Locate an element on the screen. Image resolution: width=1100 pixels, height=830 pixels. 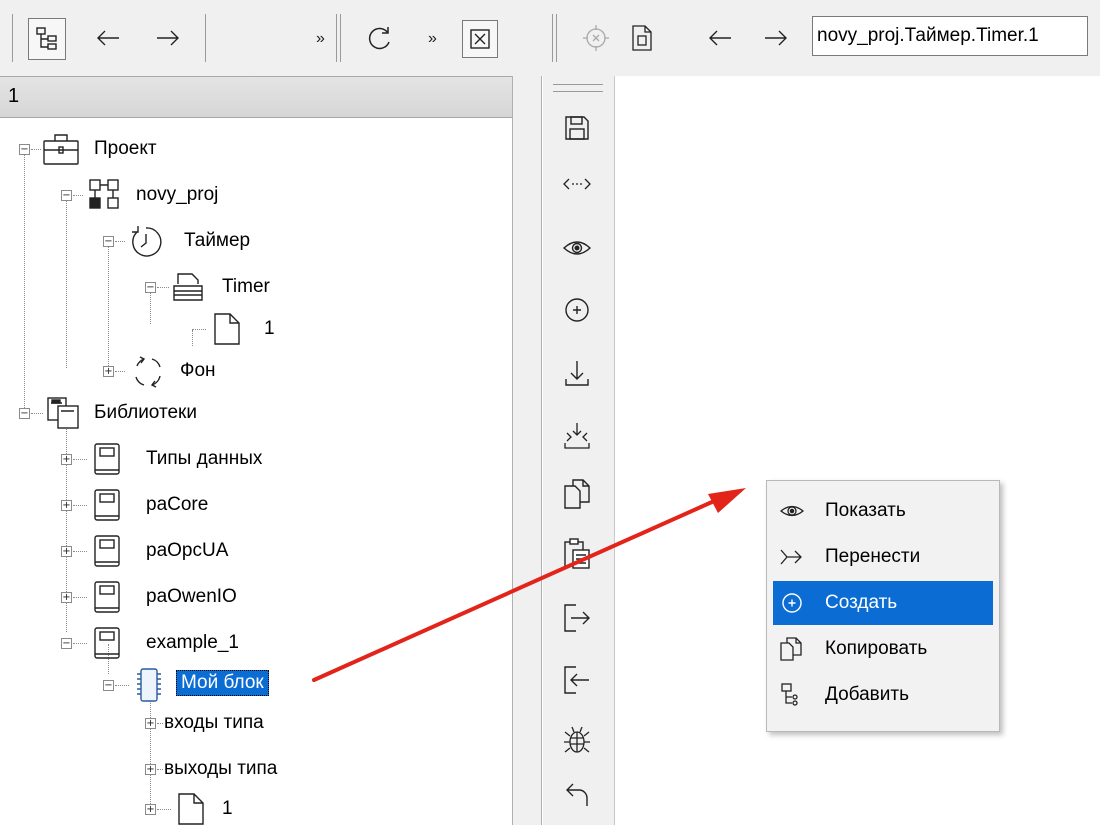
refresh-button is located at coordinates (380, 38).